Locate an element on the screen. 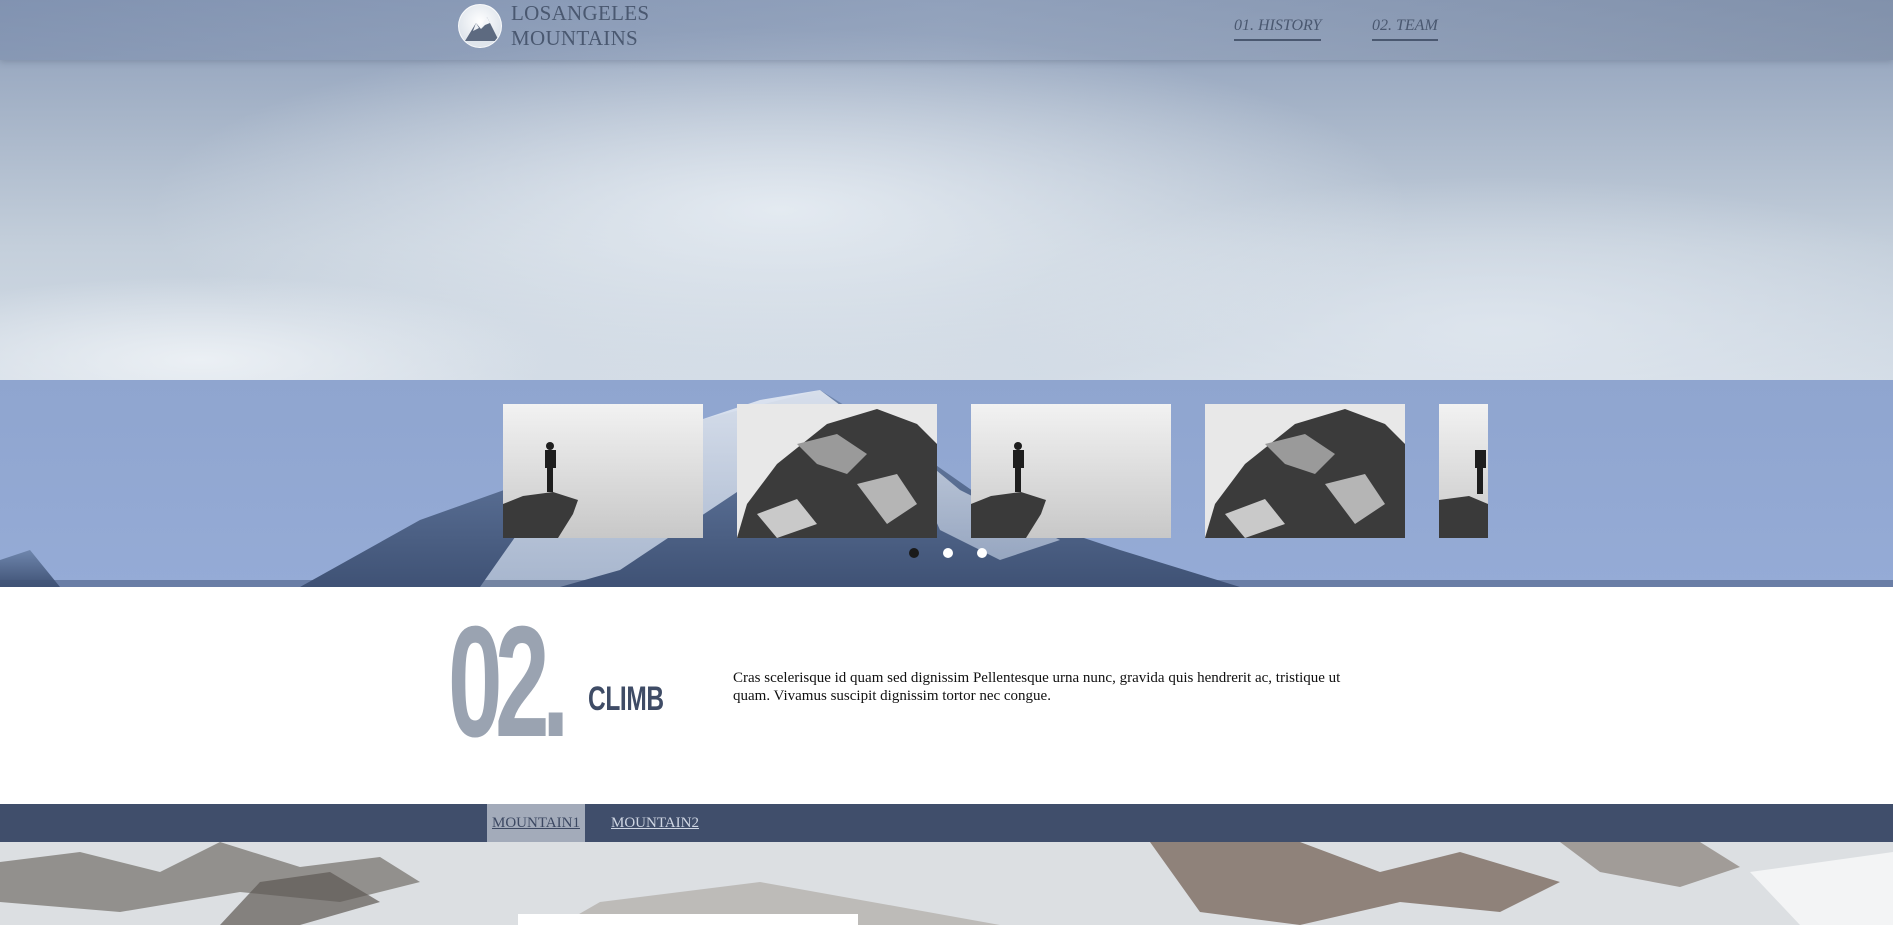 The height and width of the screenshot is (925, 1893). tab-mountain2: MOUNTAIN2 is located at coordinates (655, 823).